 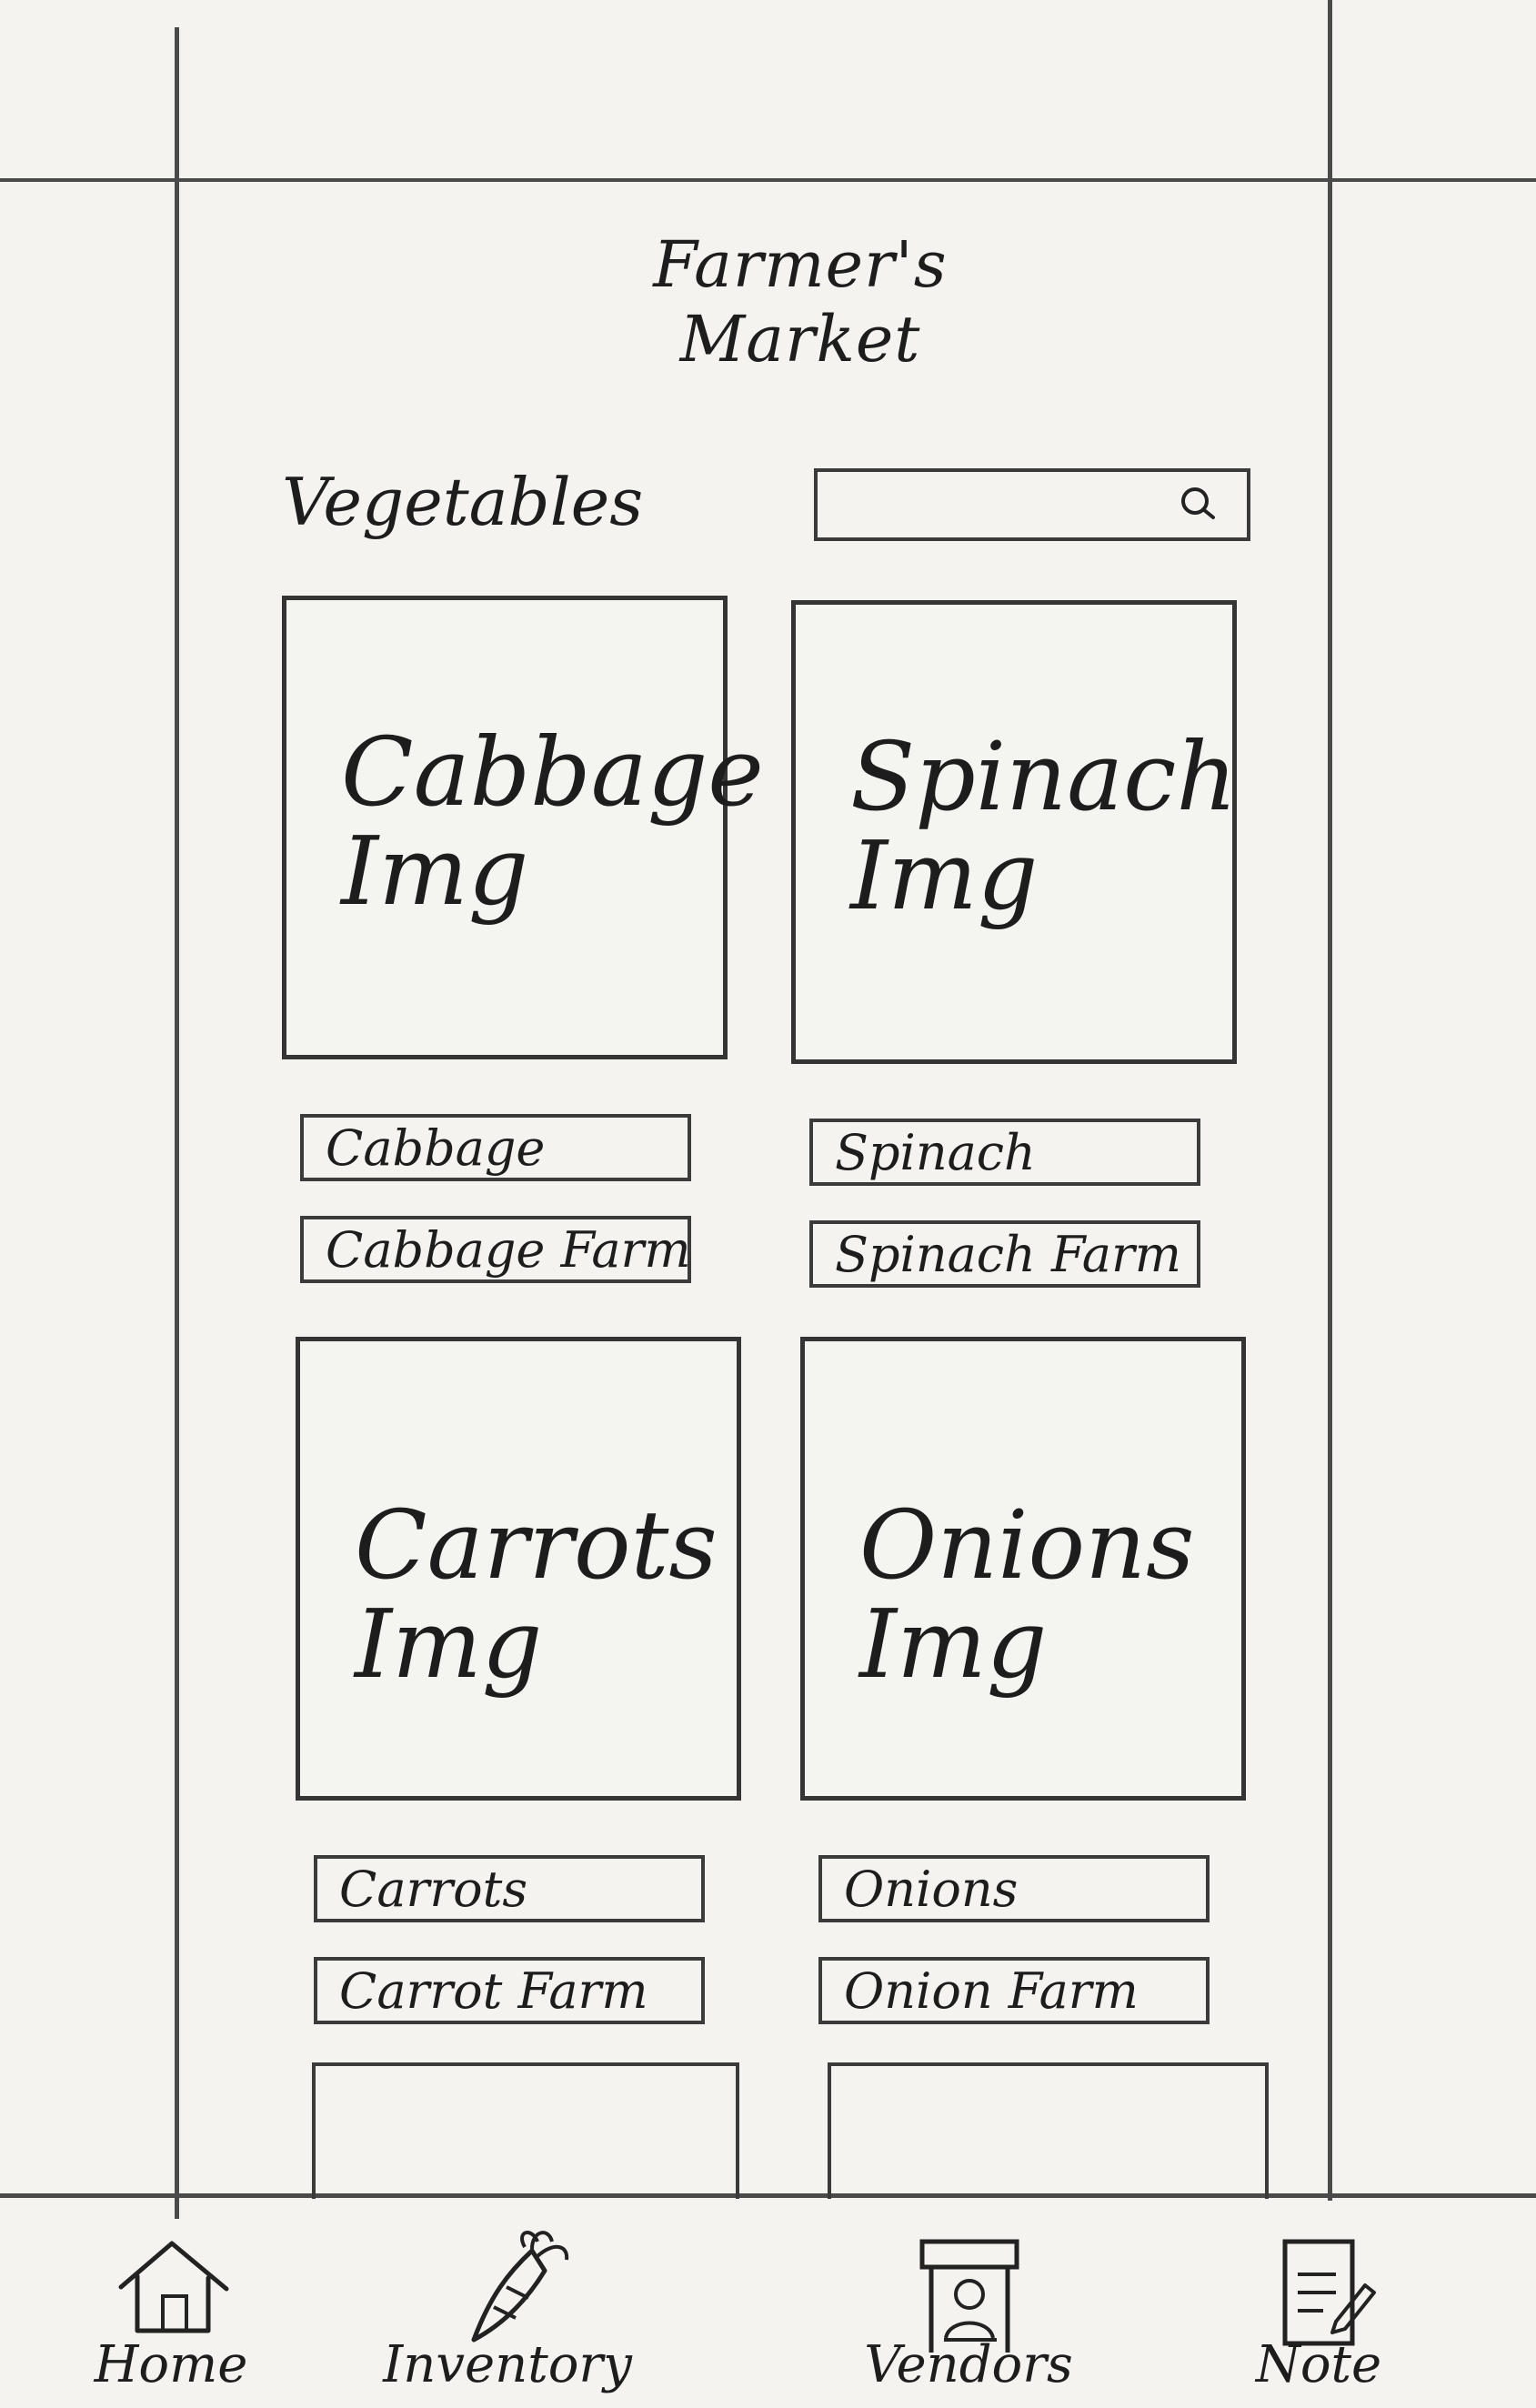 What do you see at coordinates (170, 2304) in the screenshot?
I see `nav-item-home: Home` at bounding box center [170, 2304].